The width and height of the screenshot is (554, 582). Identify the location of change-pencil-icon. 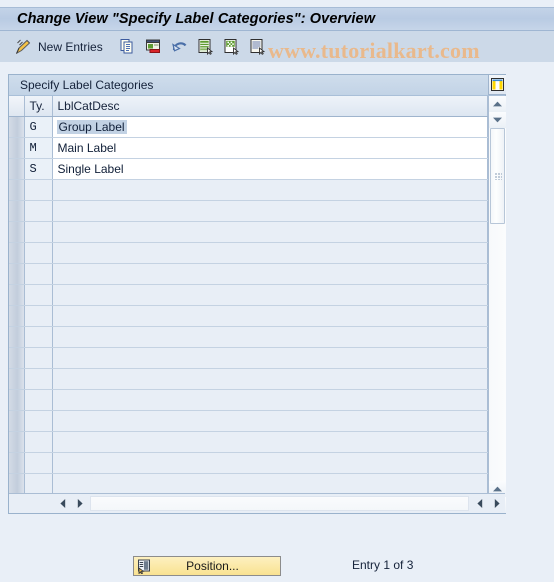
(23, 47).